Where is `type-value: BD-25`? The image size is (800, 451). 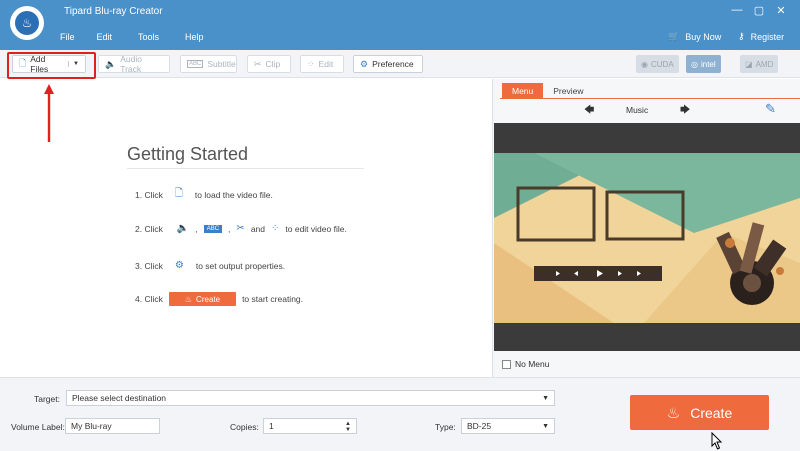 type-value: BD-25 is located at coordinates (479, 426).